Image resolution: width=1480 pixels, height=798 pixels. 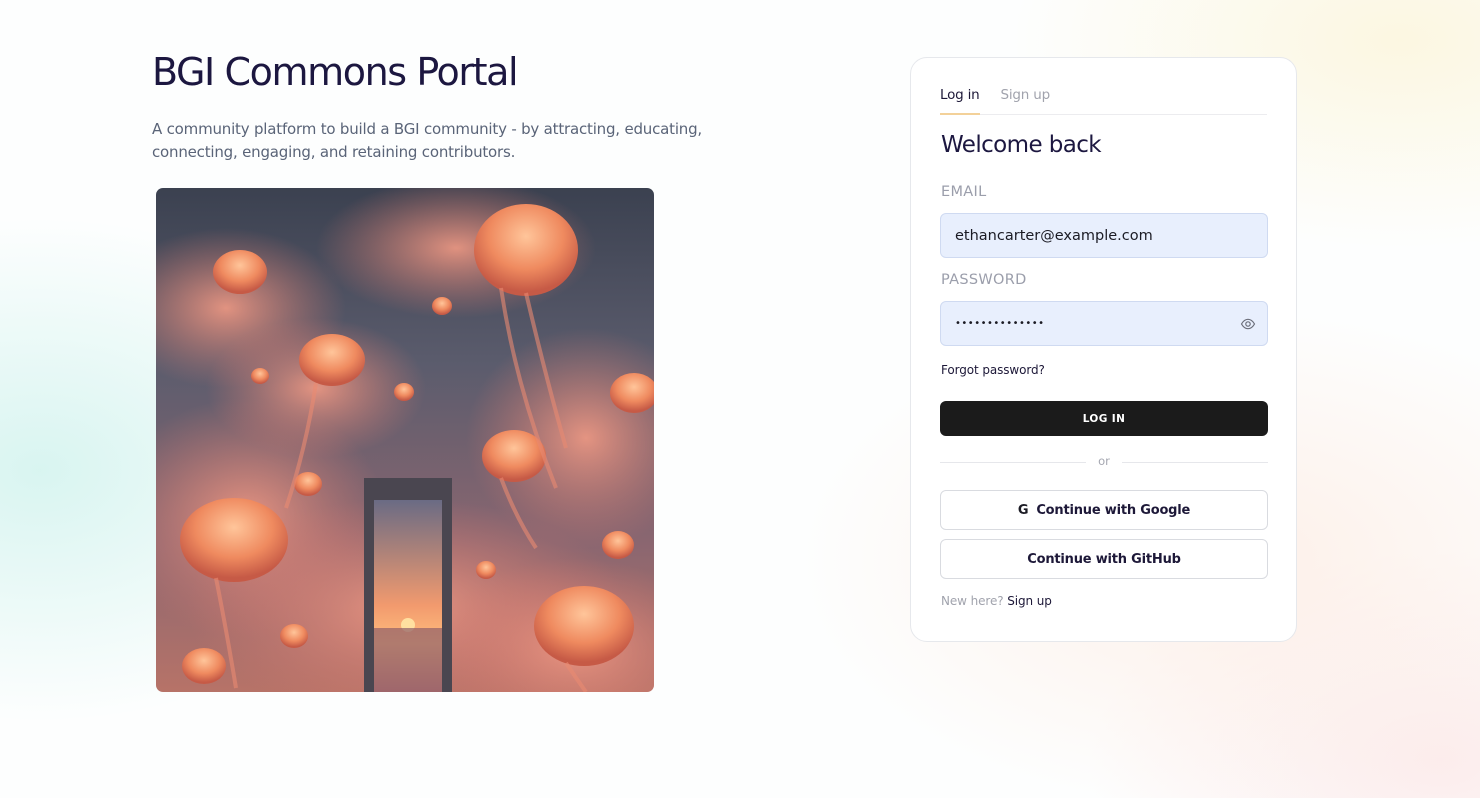 What do you see at coordinates (993, 370) in the screenshot?
I see `forgot-password-link: Forgot password?` at bounding box center [993, 370].